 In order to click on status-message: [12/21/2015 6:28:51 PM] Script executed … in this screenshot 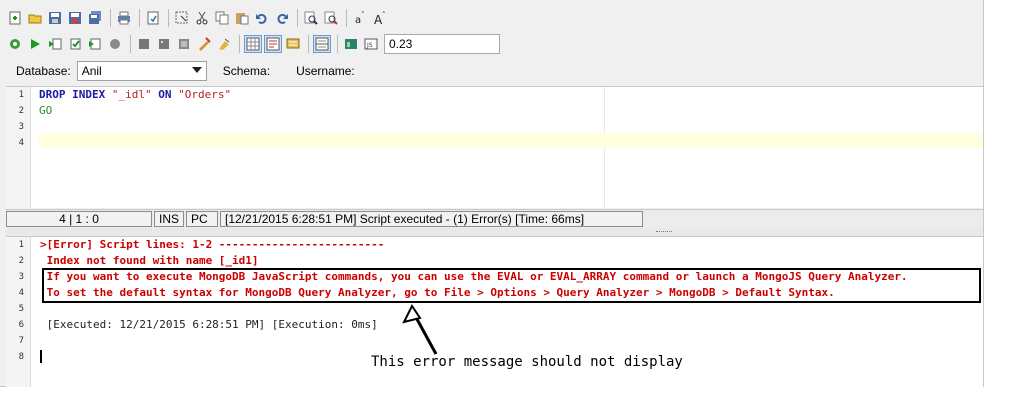, I will do `click(431, 219)`.